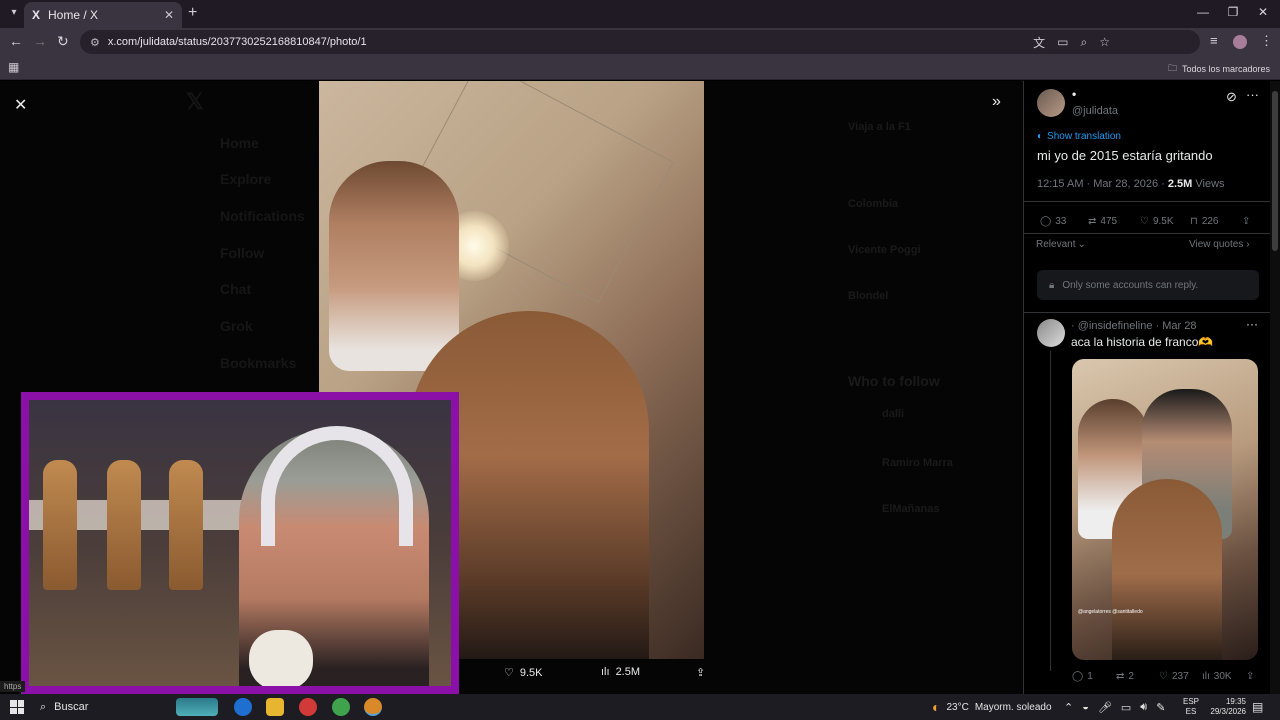 The image size is (1280, 720). I want to click on back-button: ←, so click(16, 41).